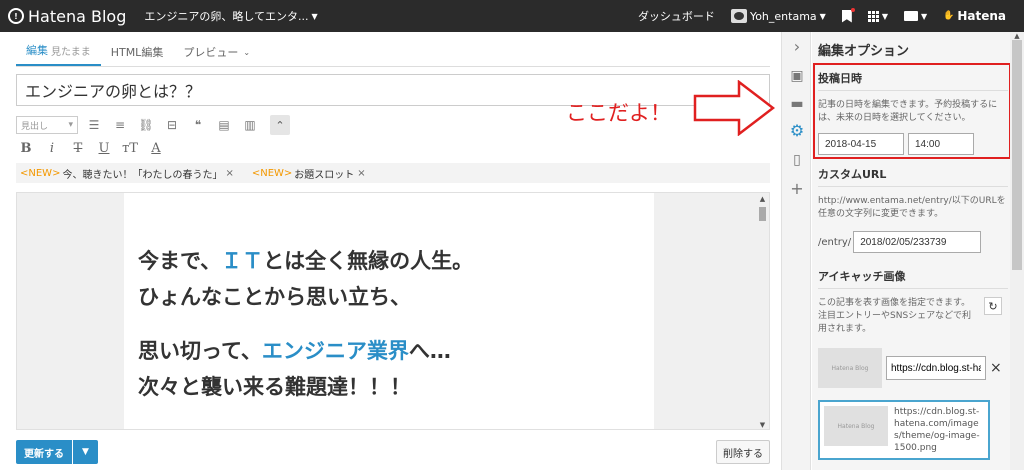 The width and height of the screenshot is (1024, 470). Describe the element at coordinates (224, 125) in the screenshot. I see `image-list-icon: ▤` at that location.